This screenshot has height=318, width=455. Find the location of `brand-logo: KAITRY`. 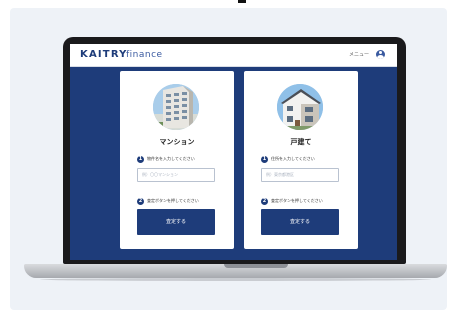

brand-logo: KAITRY is located at coordinates (104, 55).